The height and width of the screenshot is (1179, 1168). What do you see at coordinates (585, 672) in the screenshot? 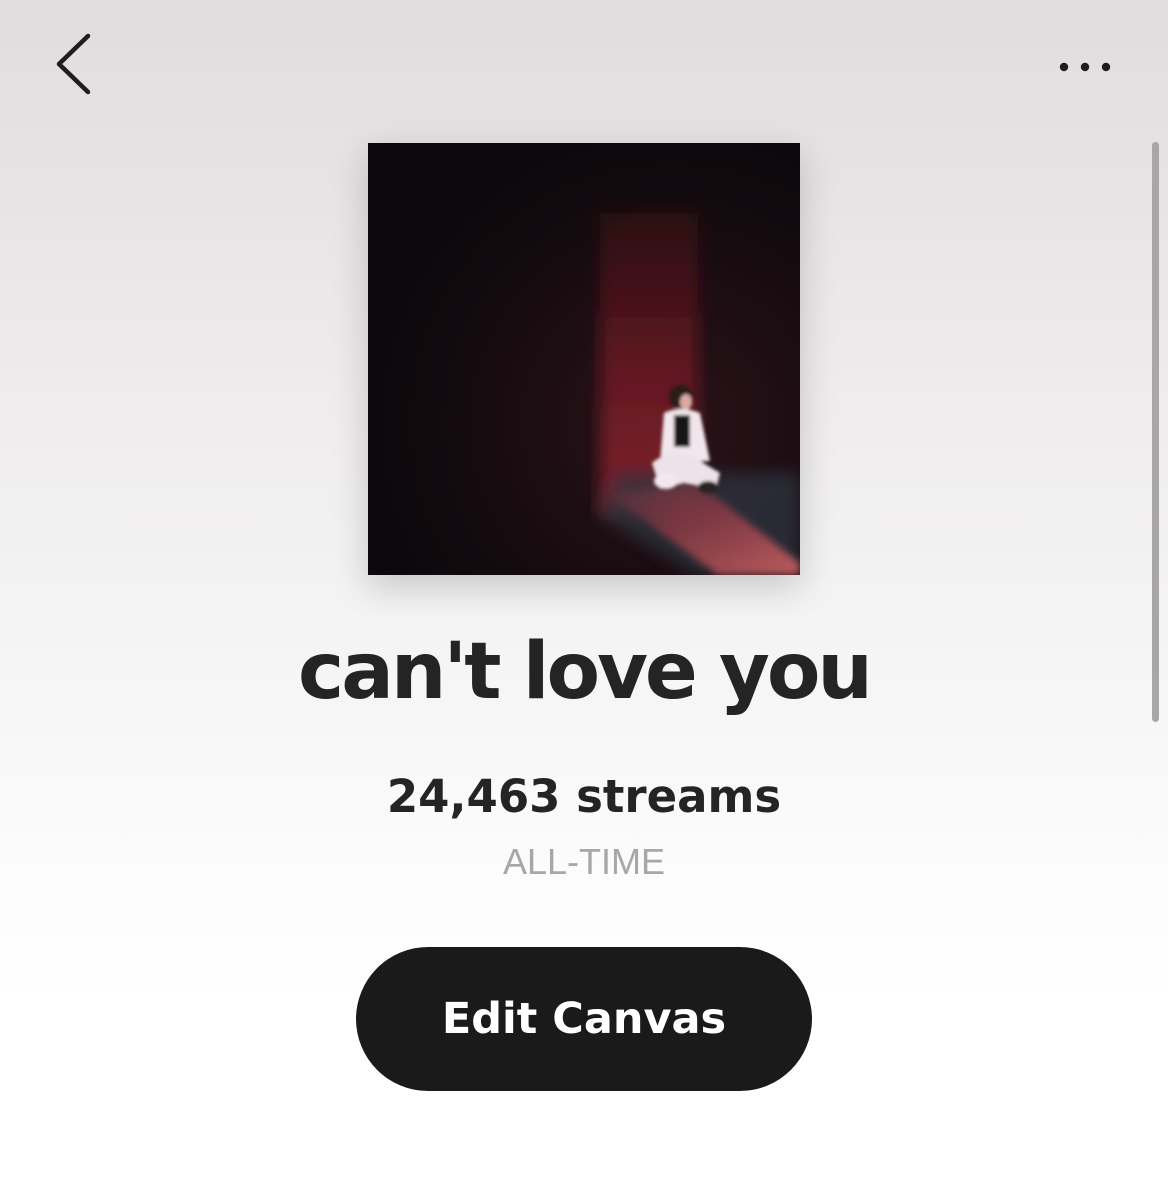
I see `track-title: can't love you` at bounding box center [585, 672].